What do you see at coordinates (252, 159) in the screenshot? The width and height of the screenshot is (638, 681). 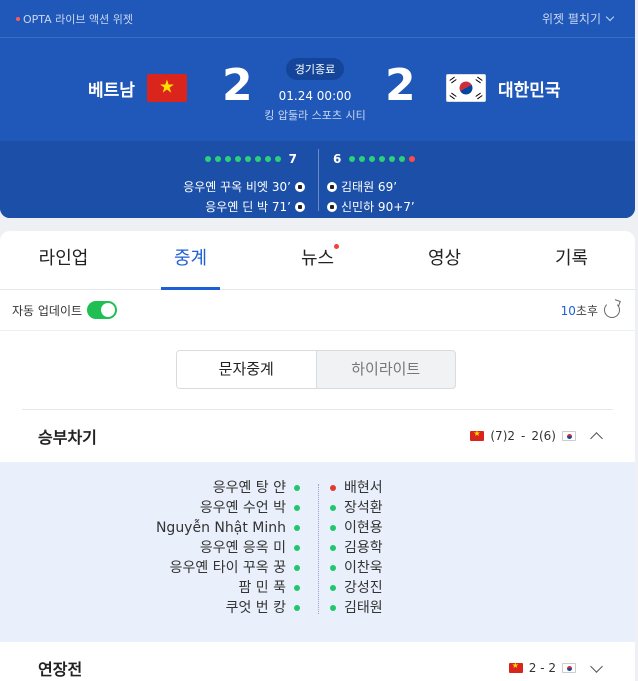 I see `home-shootout-dots: 7` at bounding box center [252, 159].